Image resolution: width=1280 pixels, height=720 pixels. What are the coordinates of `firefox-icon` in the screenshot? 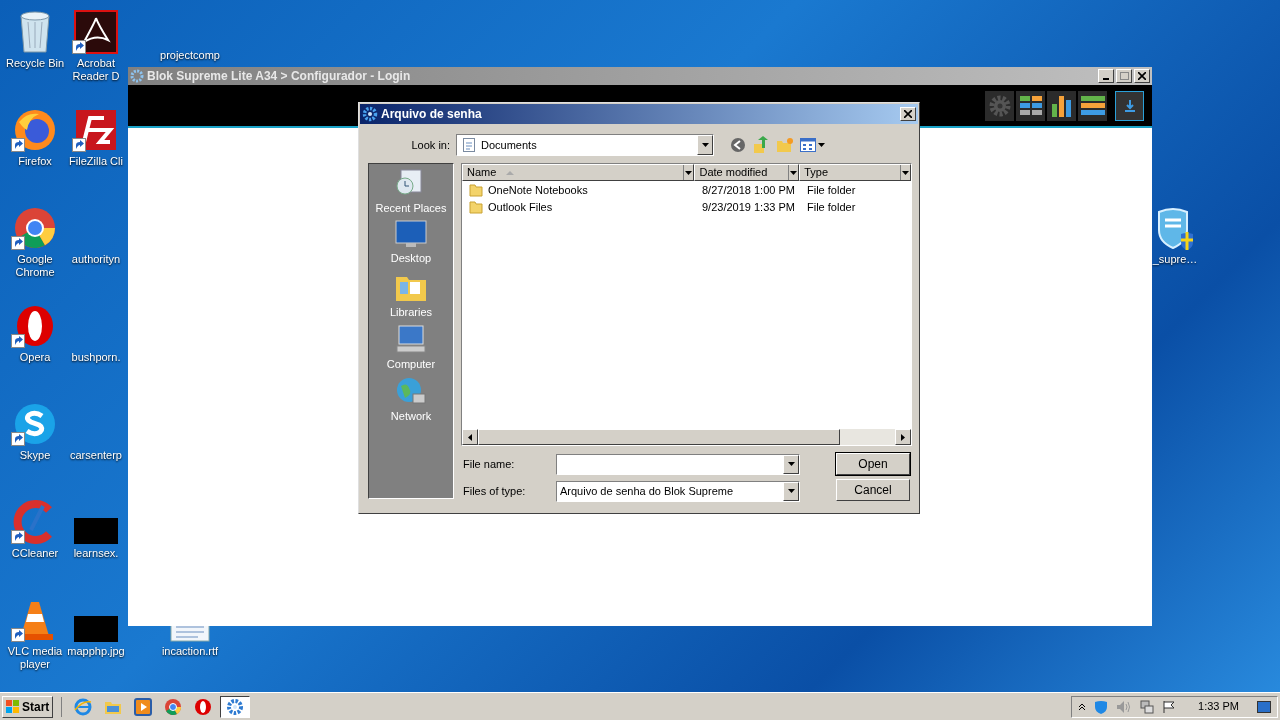 It's located at (35, 130).